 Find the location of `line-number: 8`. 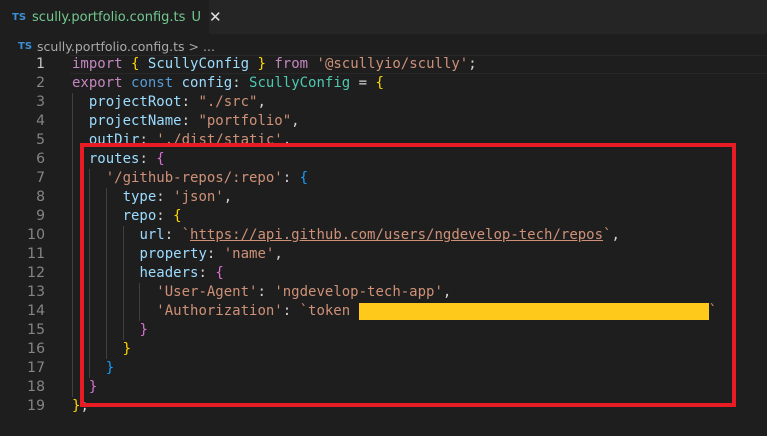

line-number: 8 is located at coordinates (40, 197).